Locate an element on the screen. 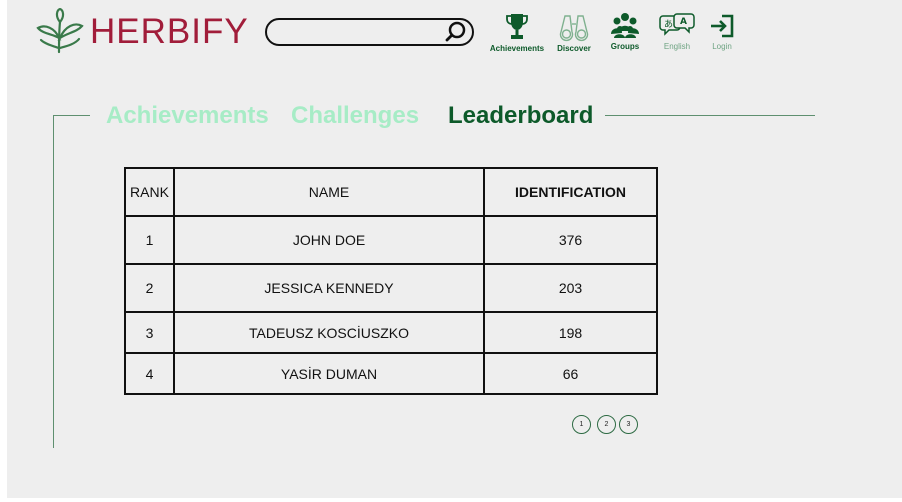 This screenshot has width=902, height=502. table-row: 4 YASİR DUMAN 66 is located at coordinates (391, 373).